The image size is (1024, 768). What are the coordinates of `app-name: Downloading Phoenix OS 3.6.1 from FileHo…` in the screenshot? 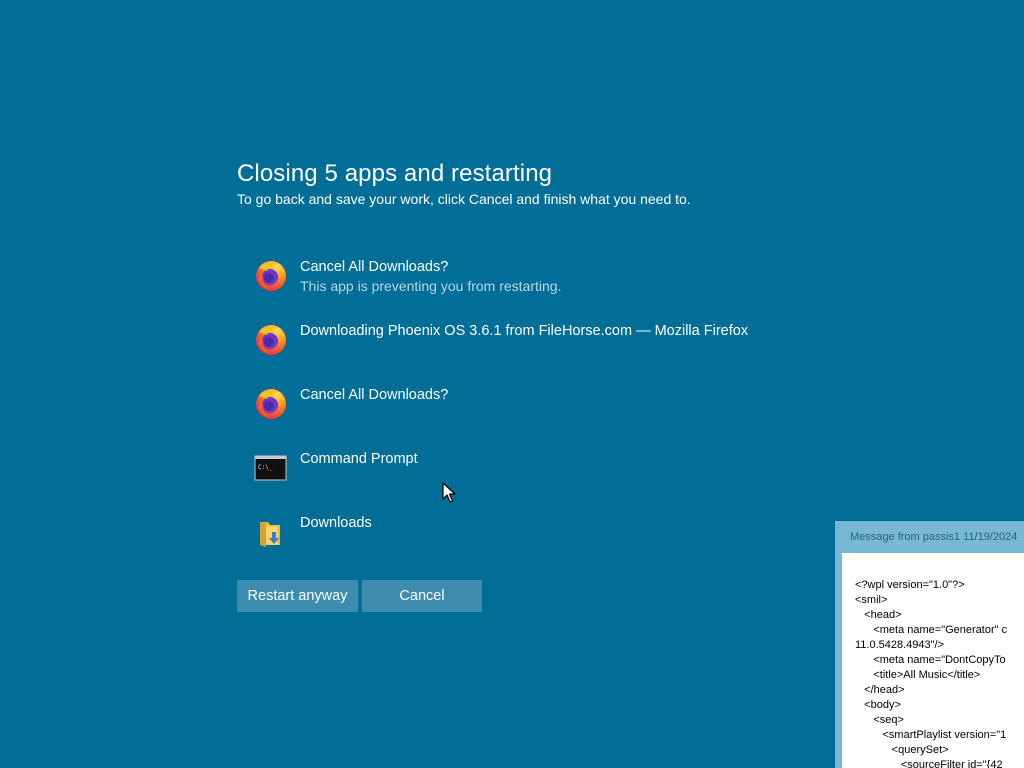 It's located at (524, 331).